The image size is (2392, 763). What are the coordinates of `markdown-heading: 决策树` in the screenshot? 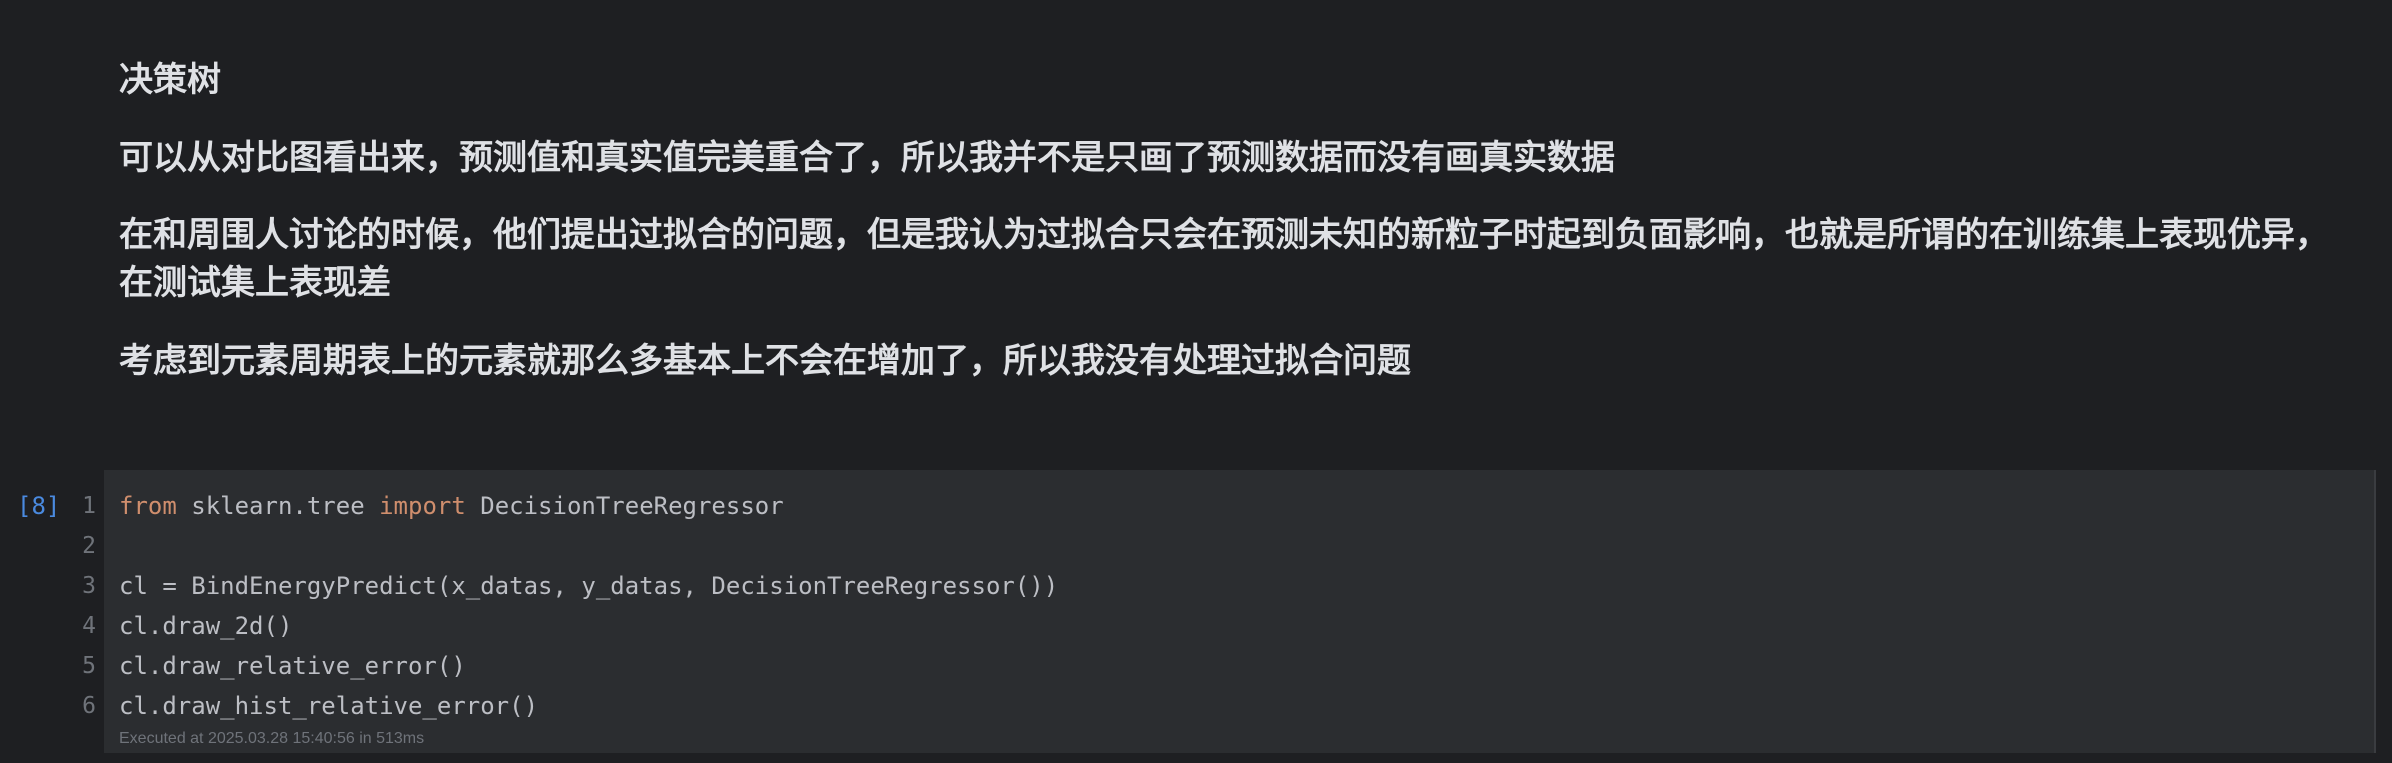 It's located at (170, 80).